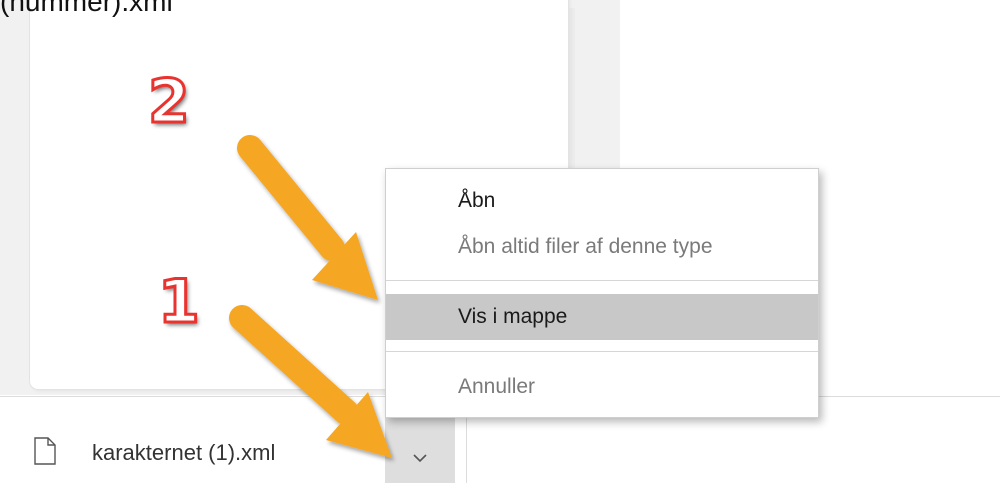 Image resolution: width=1000 pixels, height=483 pixels. What do you see at coordinates (602, 317) in the screenshot?
I see `menu-item-show-in-folder: Vis i mappe` at bounding box center [602, 317].